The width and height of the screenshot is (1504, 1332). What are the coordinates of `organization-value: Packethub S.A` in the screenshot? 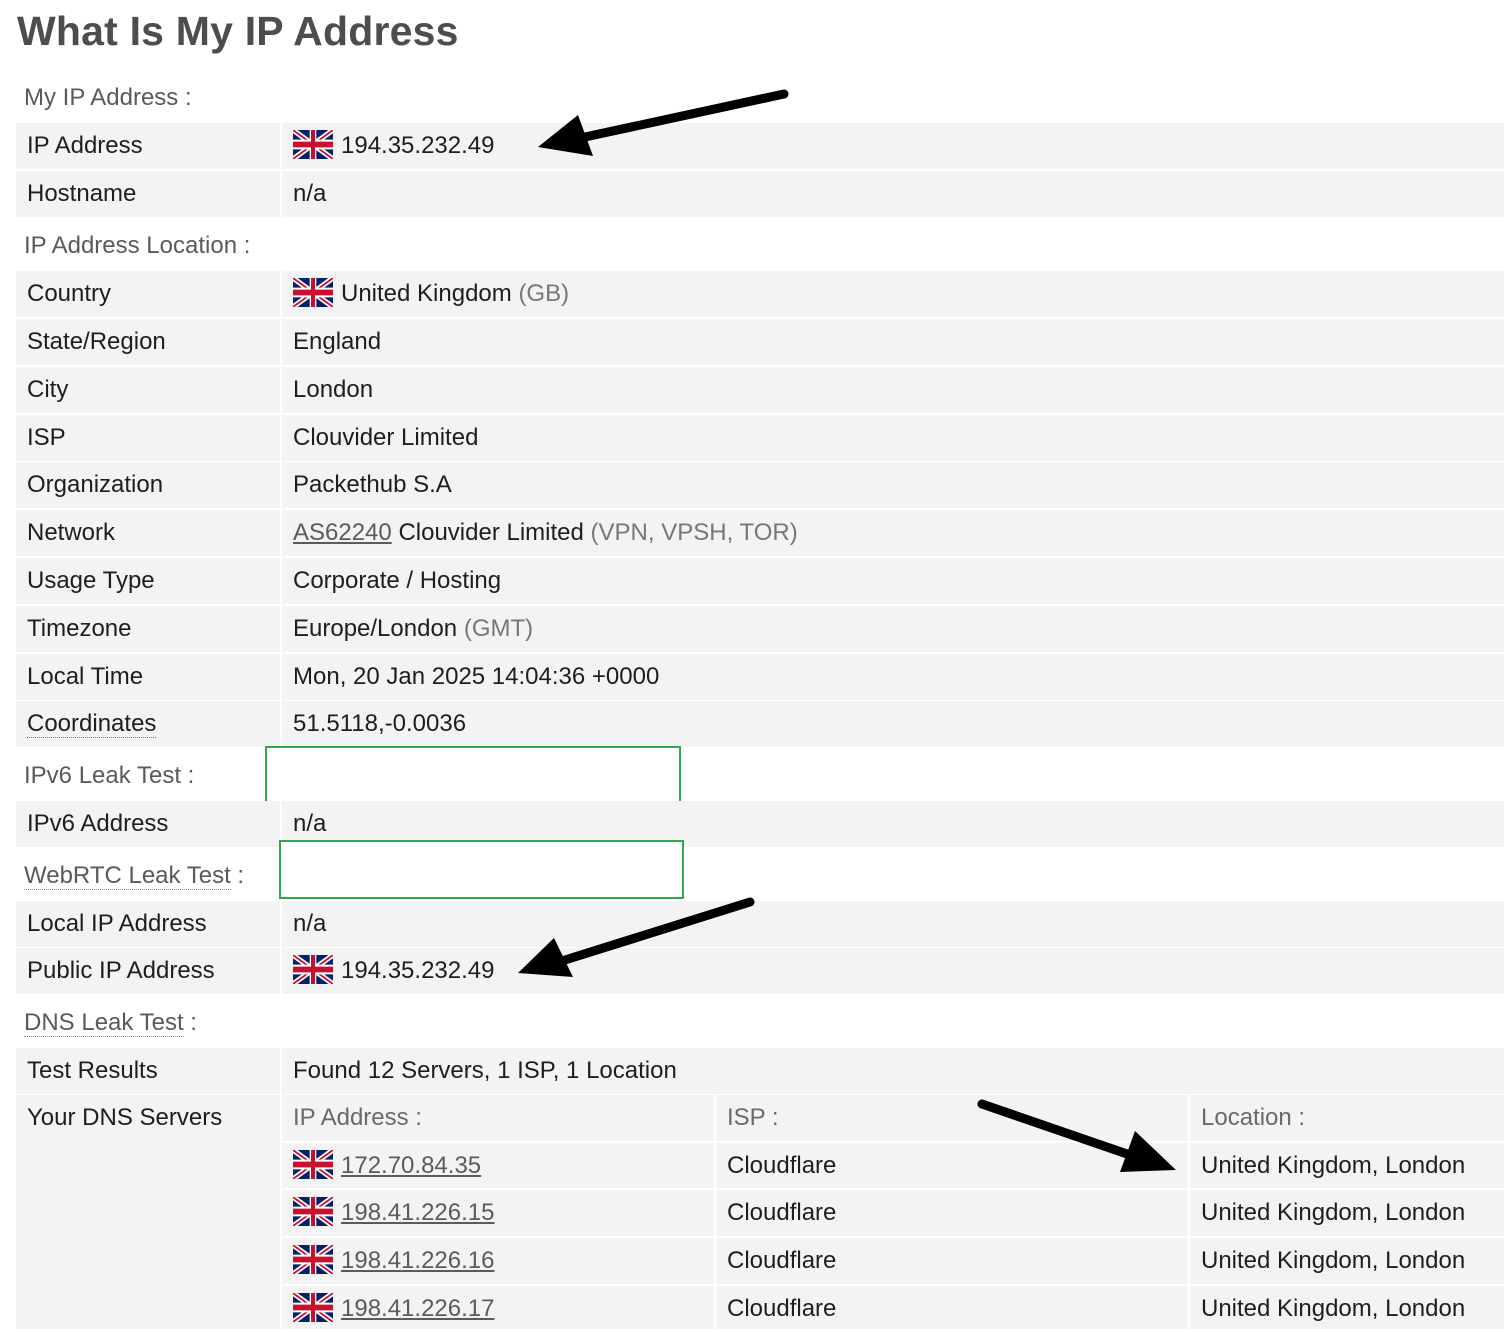 It's located at (372, 484).